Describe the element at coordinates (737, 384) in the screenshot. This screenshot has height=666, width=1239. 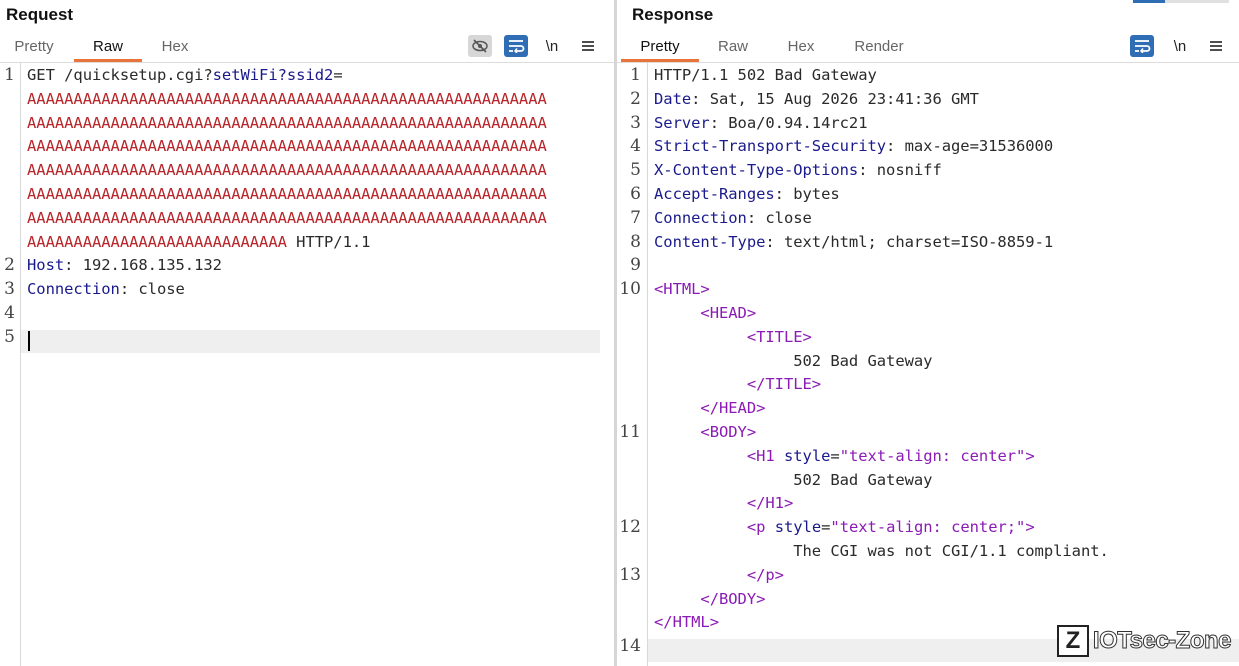
I see `code-line: </TITLE>` at that location.